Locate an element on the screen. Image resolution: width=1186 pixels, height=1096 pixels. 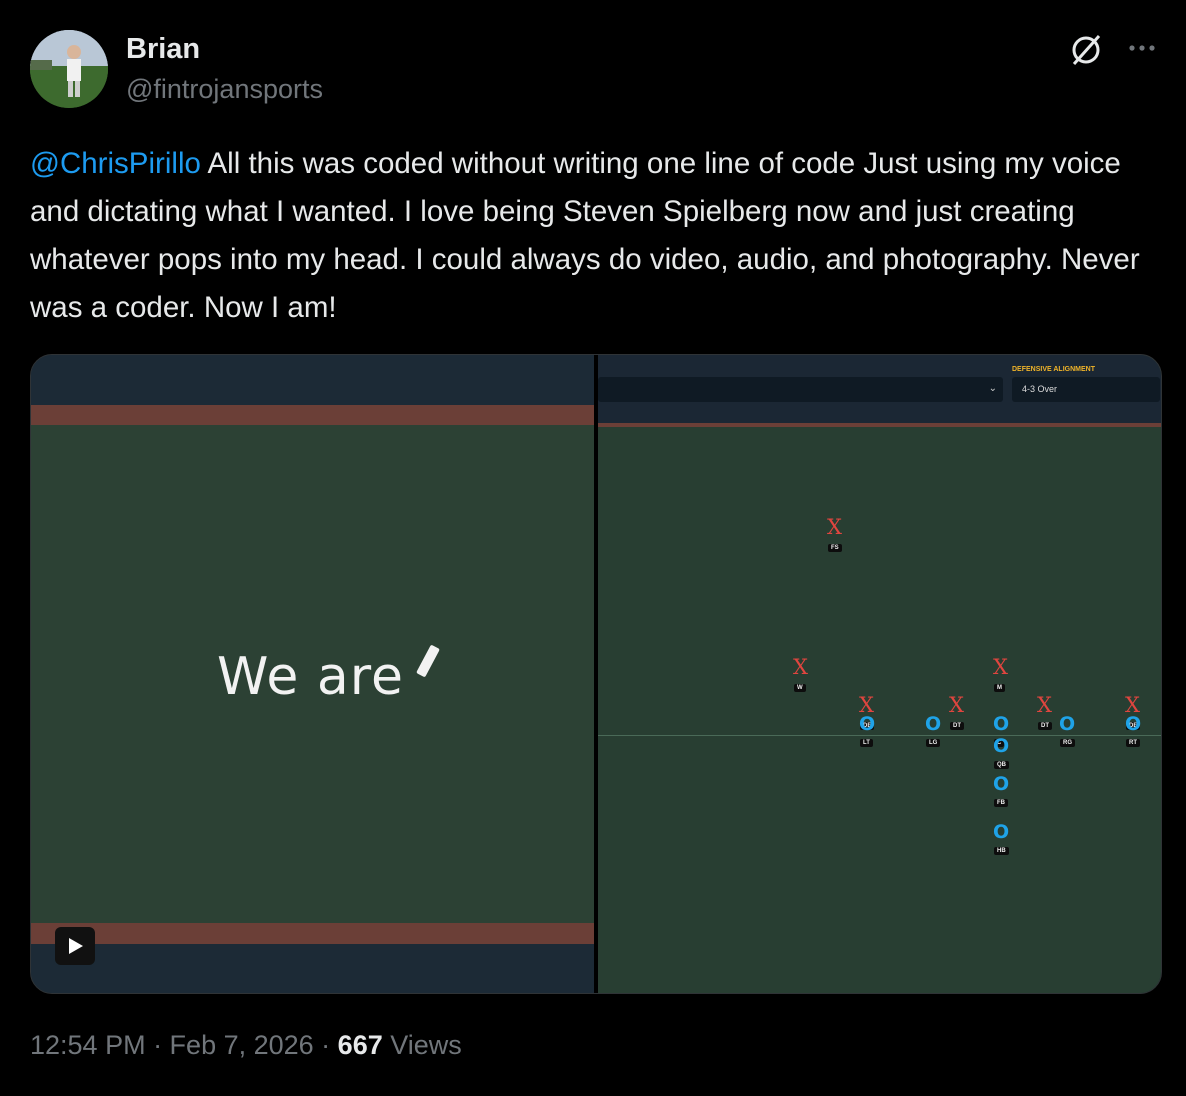
tweet-meta: 12:54 PM · Feb 7, 2026 · 667 Views is located at coordinates (246, 1045).